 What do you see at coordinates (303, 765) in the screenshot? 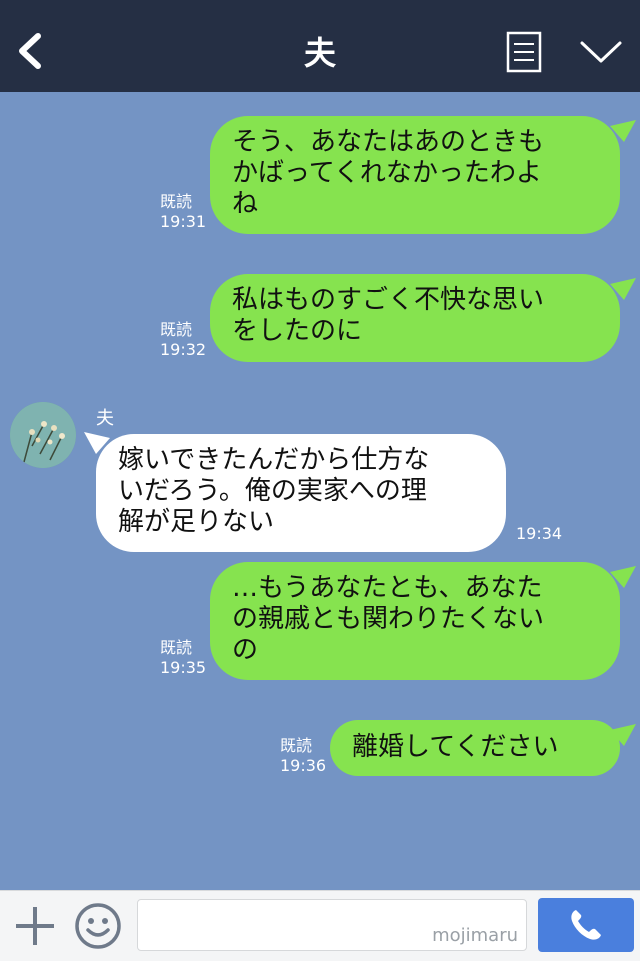
I see `message-time: 19:36` at bounding box center [303, 765].